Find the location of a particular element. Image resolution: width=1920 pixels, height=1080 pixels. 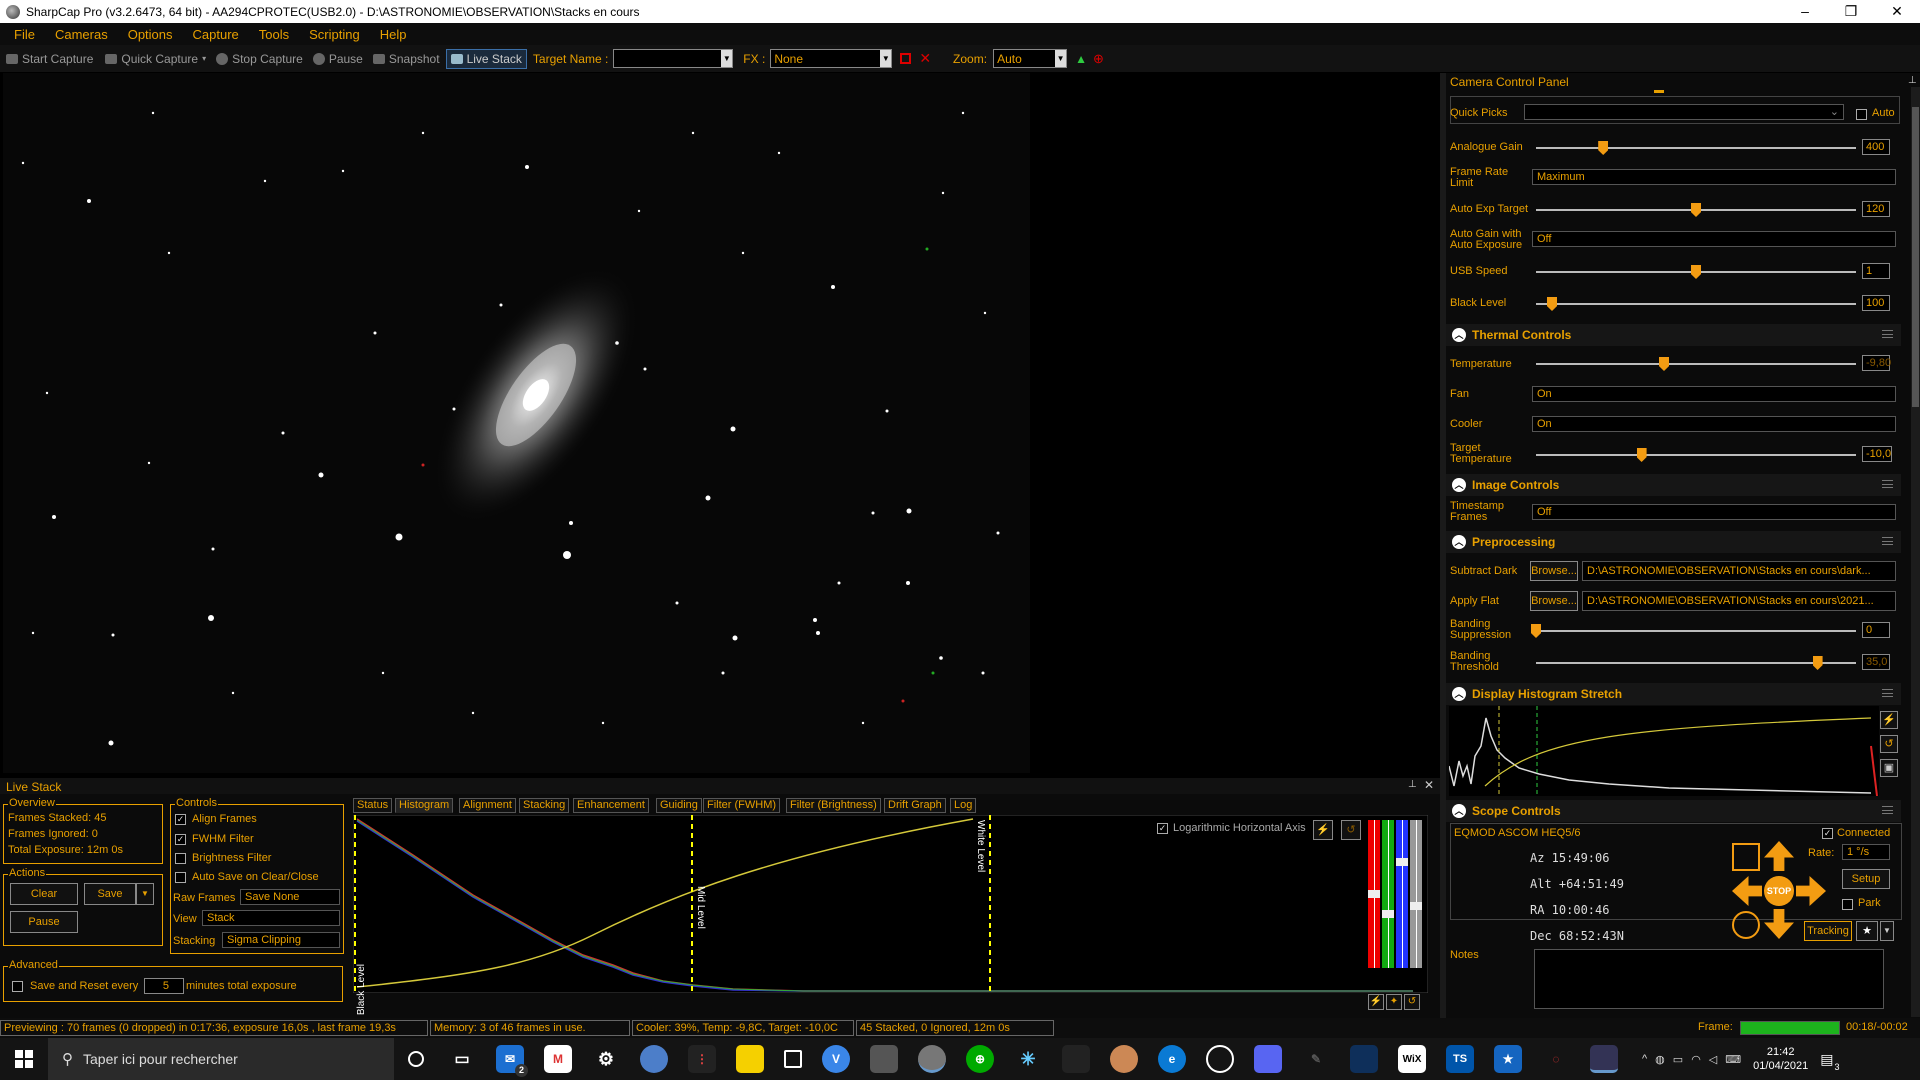

scope-controls-header: ︿ Scope Controls is located at coordinates (1673, 811).